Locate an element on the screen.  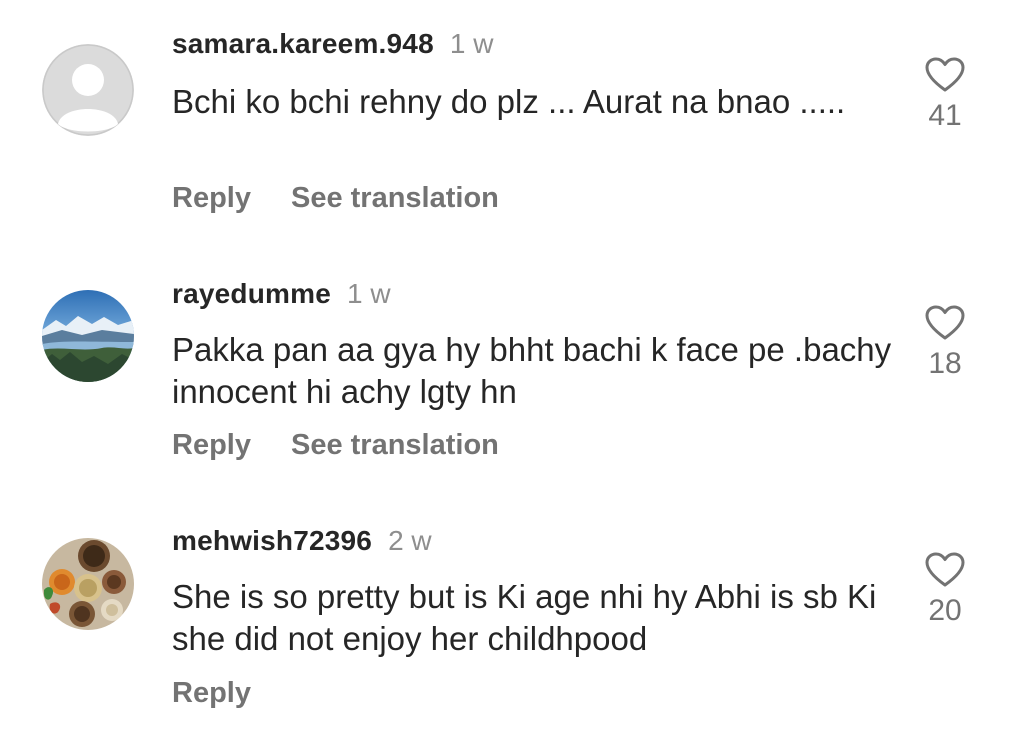
like-count: 20 is located at coordinates (945, 610).